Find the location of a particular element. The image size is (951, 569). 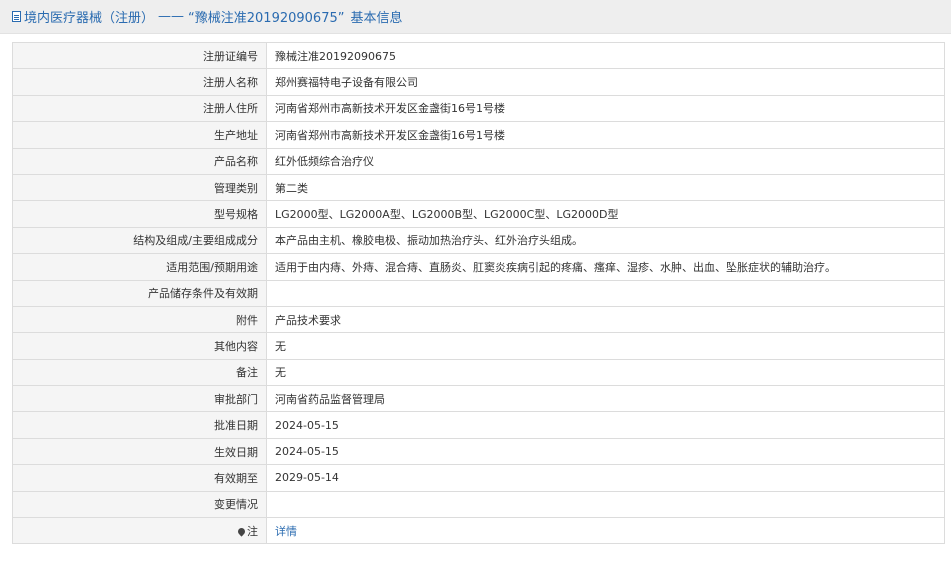

page-header: 境内医疗器械（注册） —— “豫械注准20192090675” 基本信息 is located at coordinates (475, 17).